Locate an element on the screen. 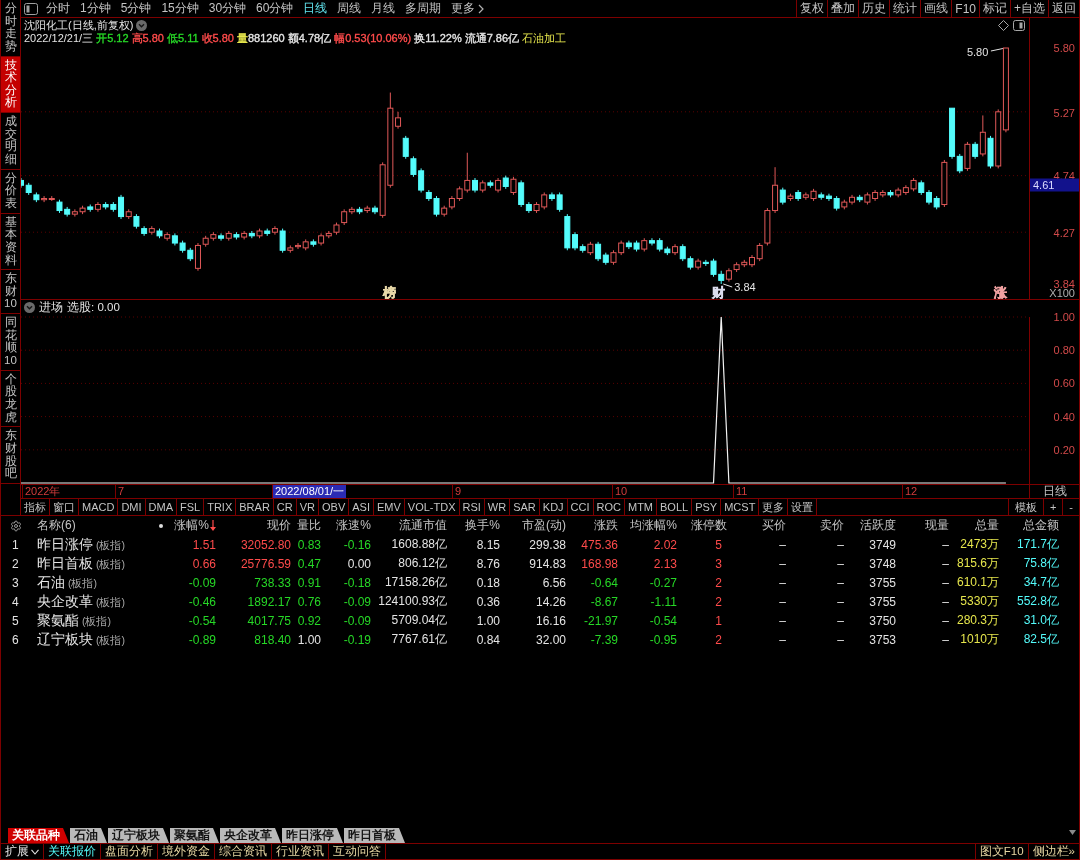 This screenshot has width=1080, height=860. indicator-tab: SAR is located at coordinates (525, 507).